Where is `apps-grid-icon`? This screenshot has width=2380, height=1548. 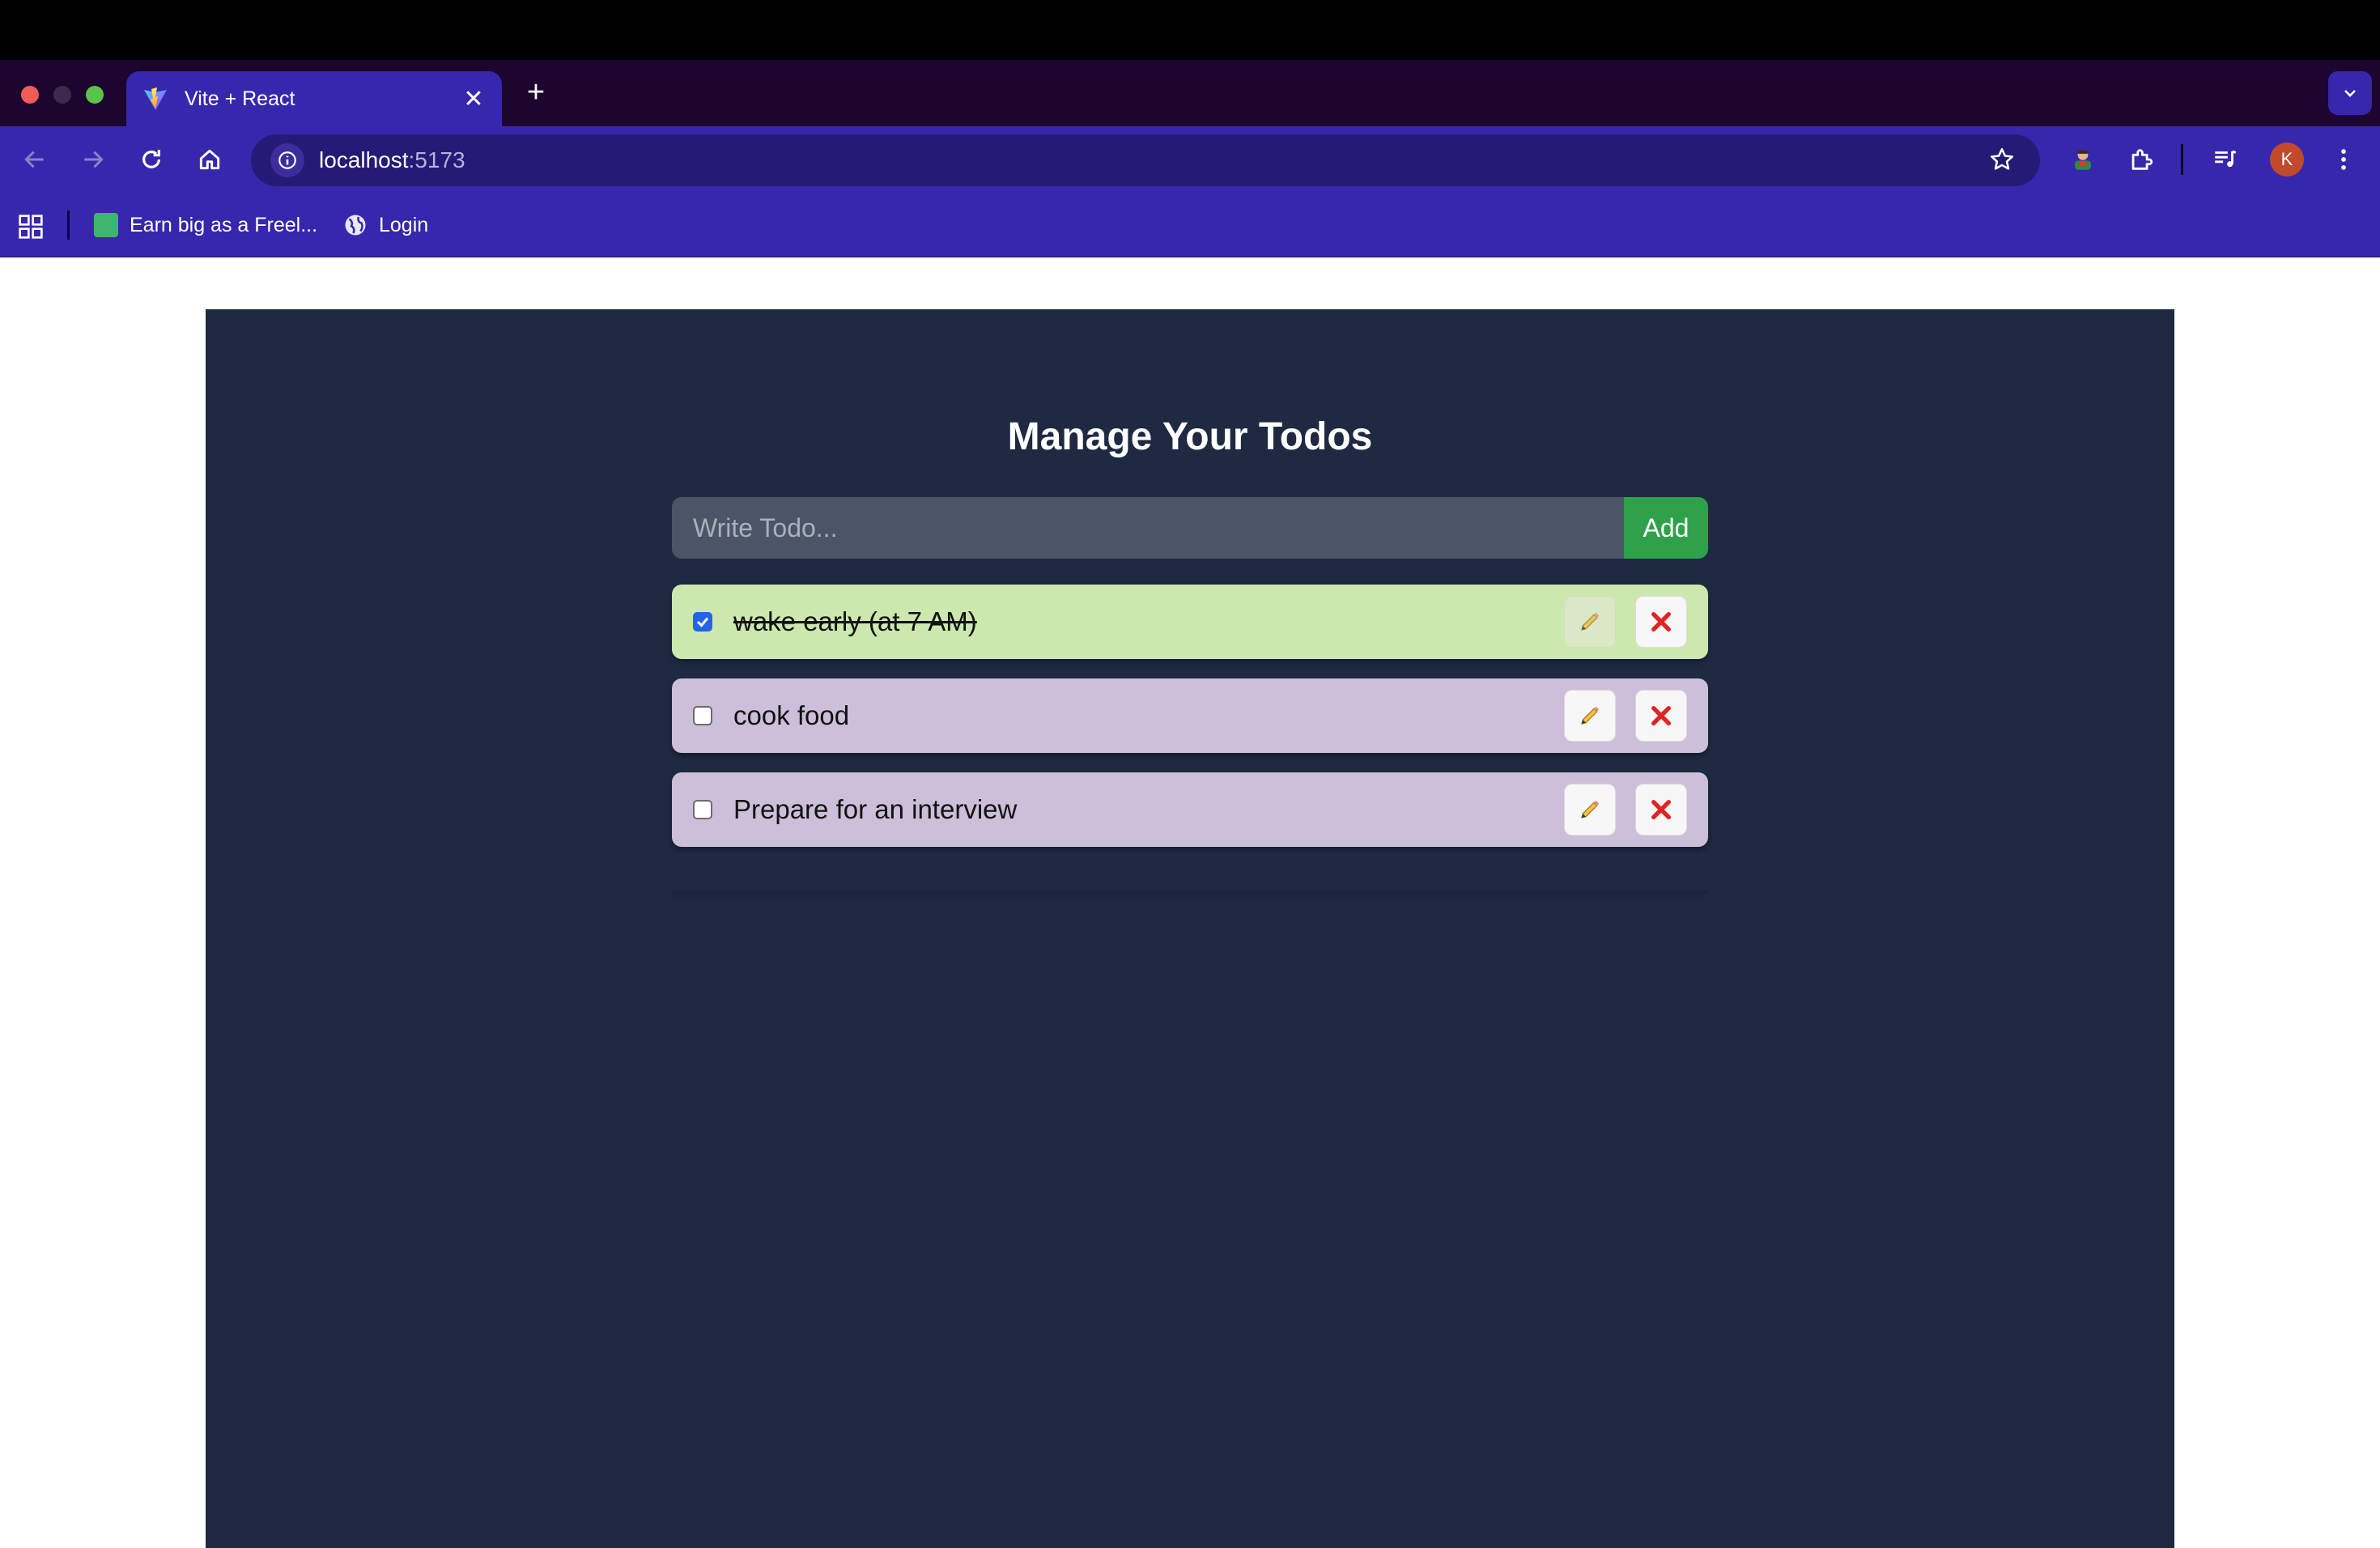
apps-grid-icon is located at coordinates (31, 227).